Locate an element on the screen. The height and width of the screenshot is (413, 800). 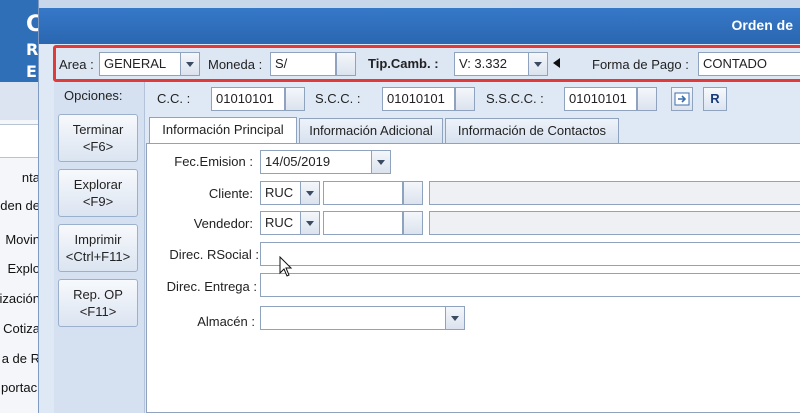
background-menu-item: Explo is located at coordinates (20, 269).